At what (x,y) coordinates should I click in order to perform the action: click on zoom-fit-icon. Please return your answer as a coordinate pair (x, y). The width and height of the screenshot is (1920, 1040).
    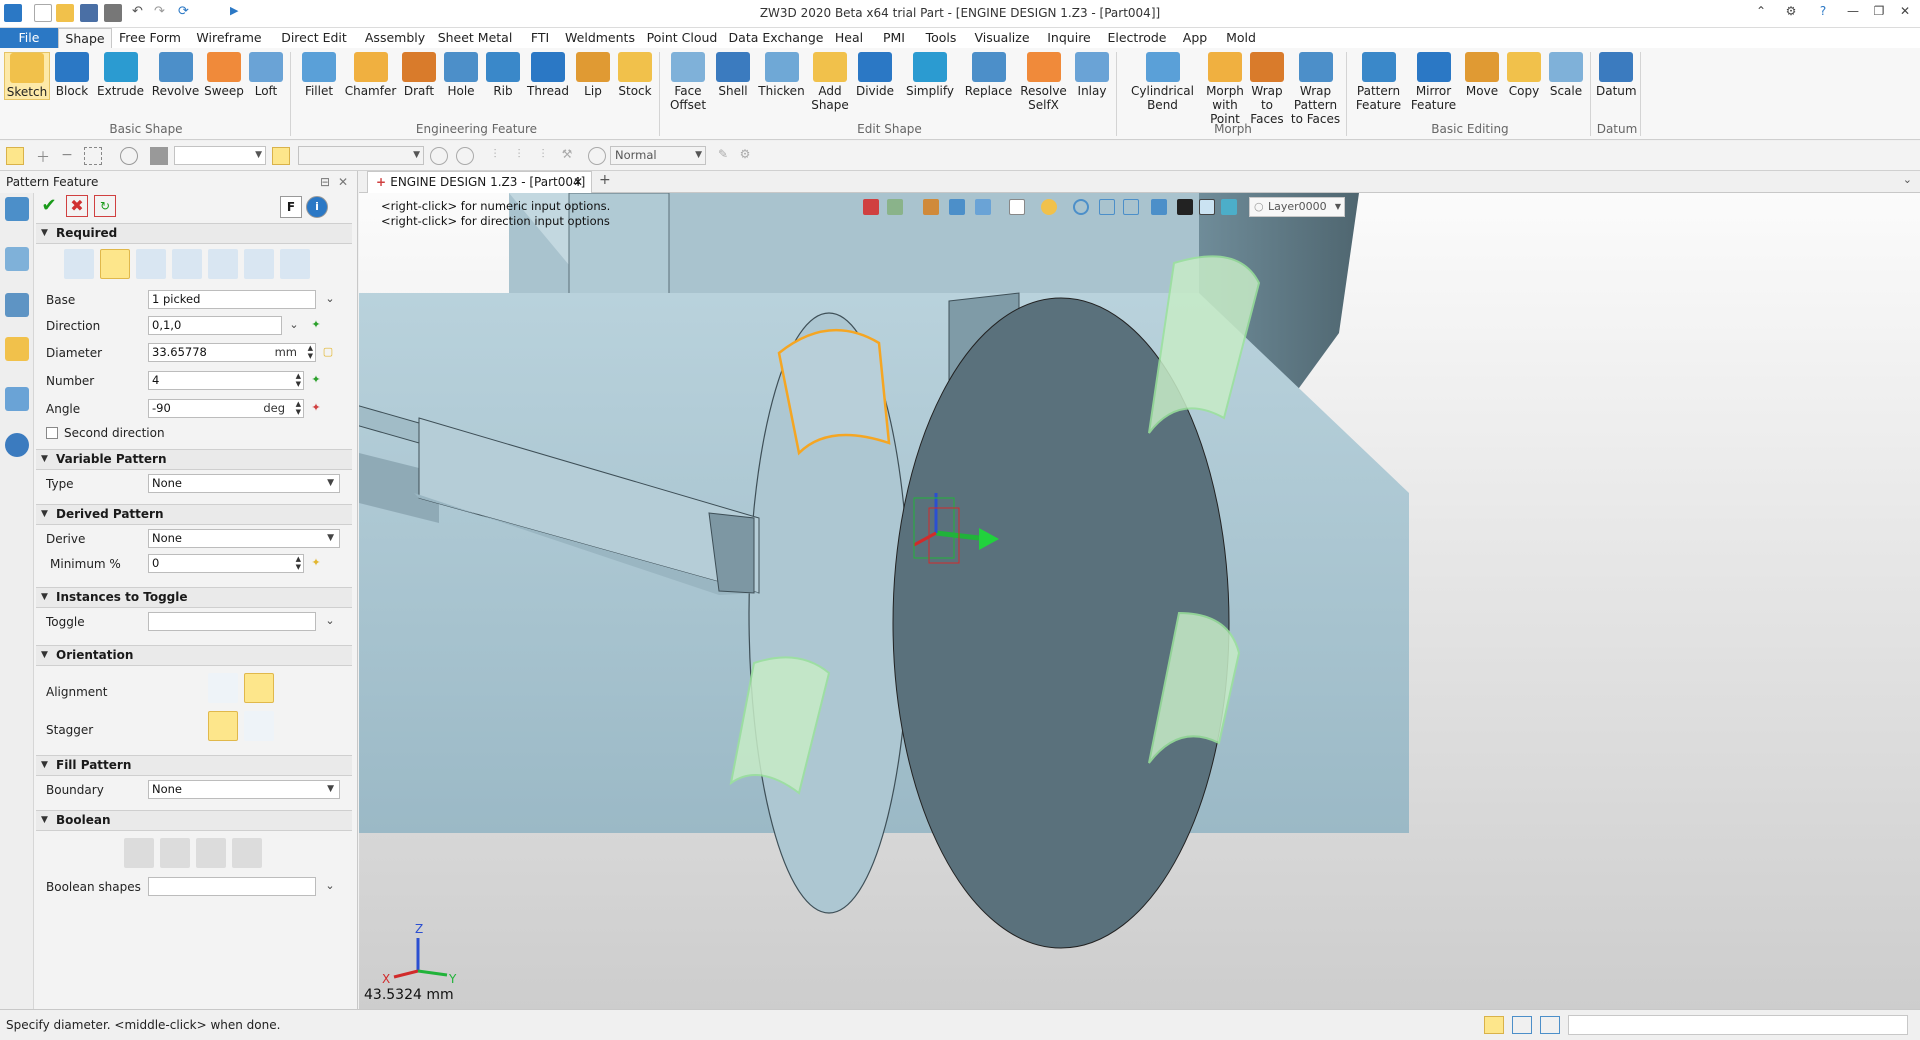
    Looking at the image, I should click on (1107, 207).